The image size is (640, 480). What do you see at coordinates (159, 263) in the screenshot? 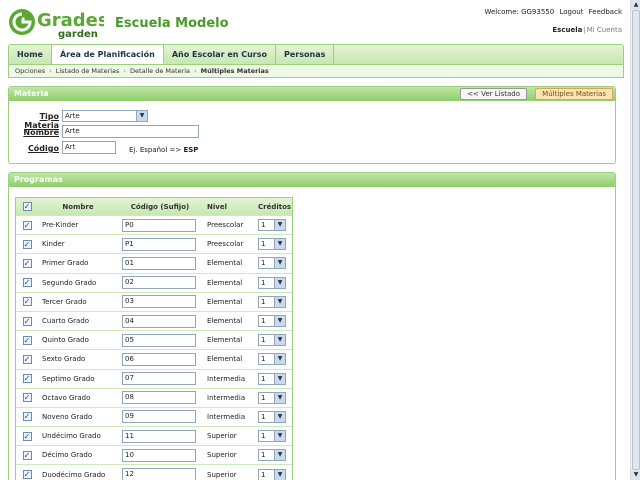
I see `program-code-input: 01` at bounding box center [159, 263].